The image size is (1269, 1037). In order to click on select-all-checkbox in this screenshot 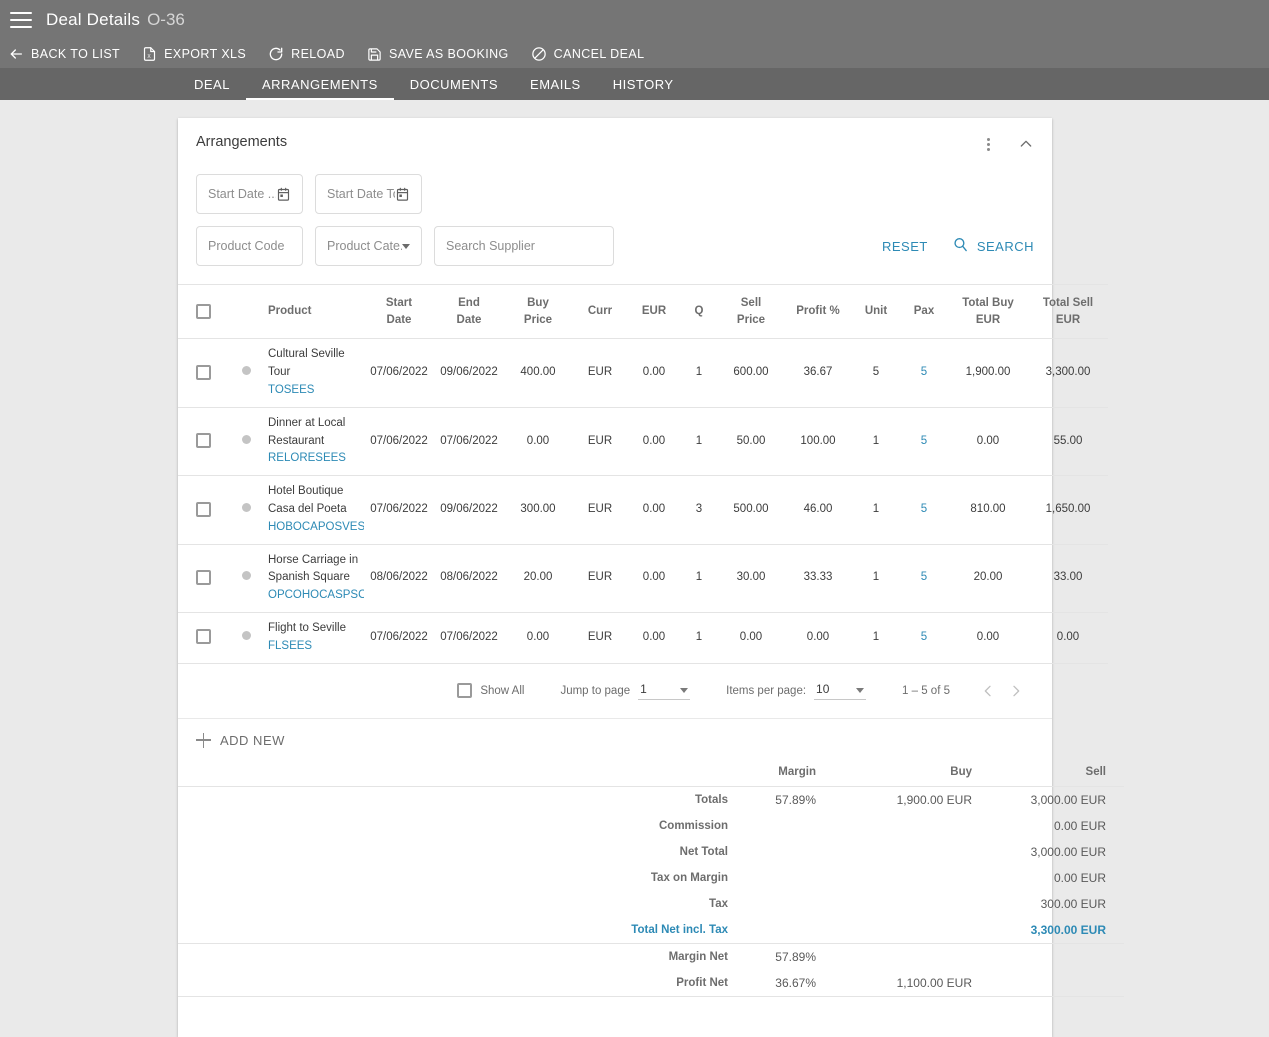, I will do `click(203, 311)`.